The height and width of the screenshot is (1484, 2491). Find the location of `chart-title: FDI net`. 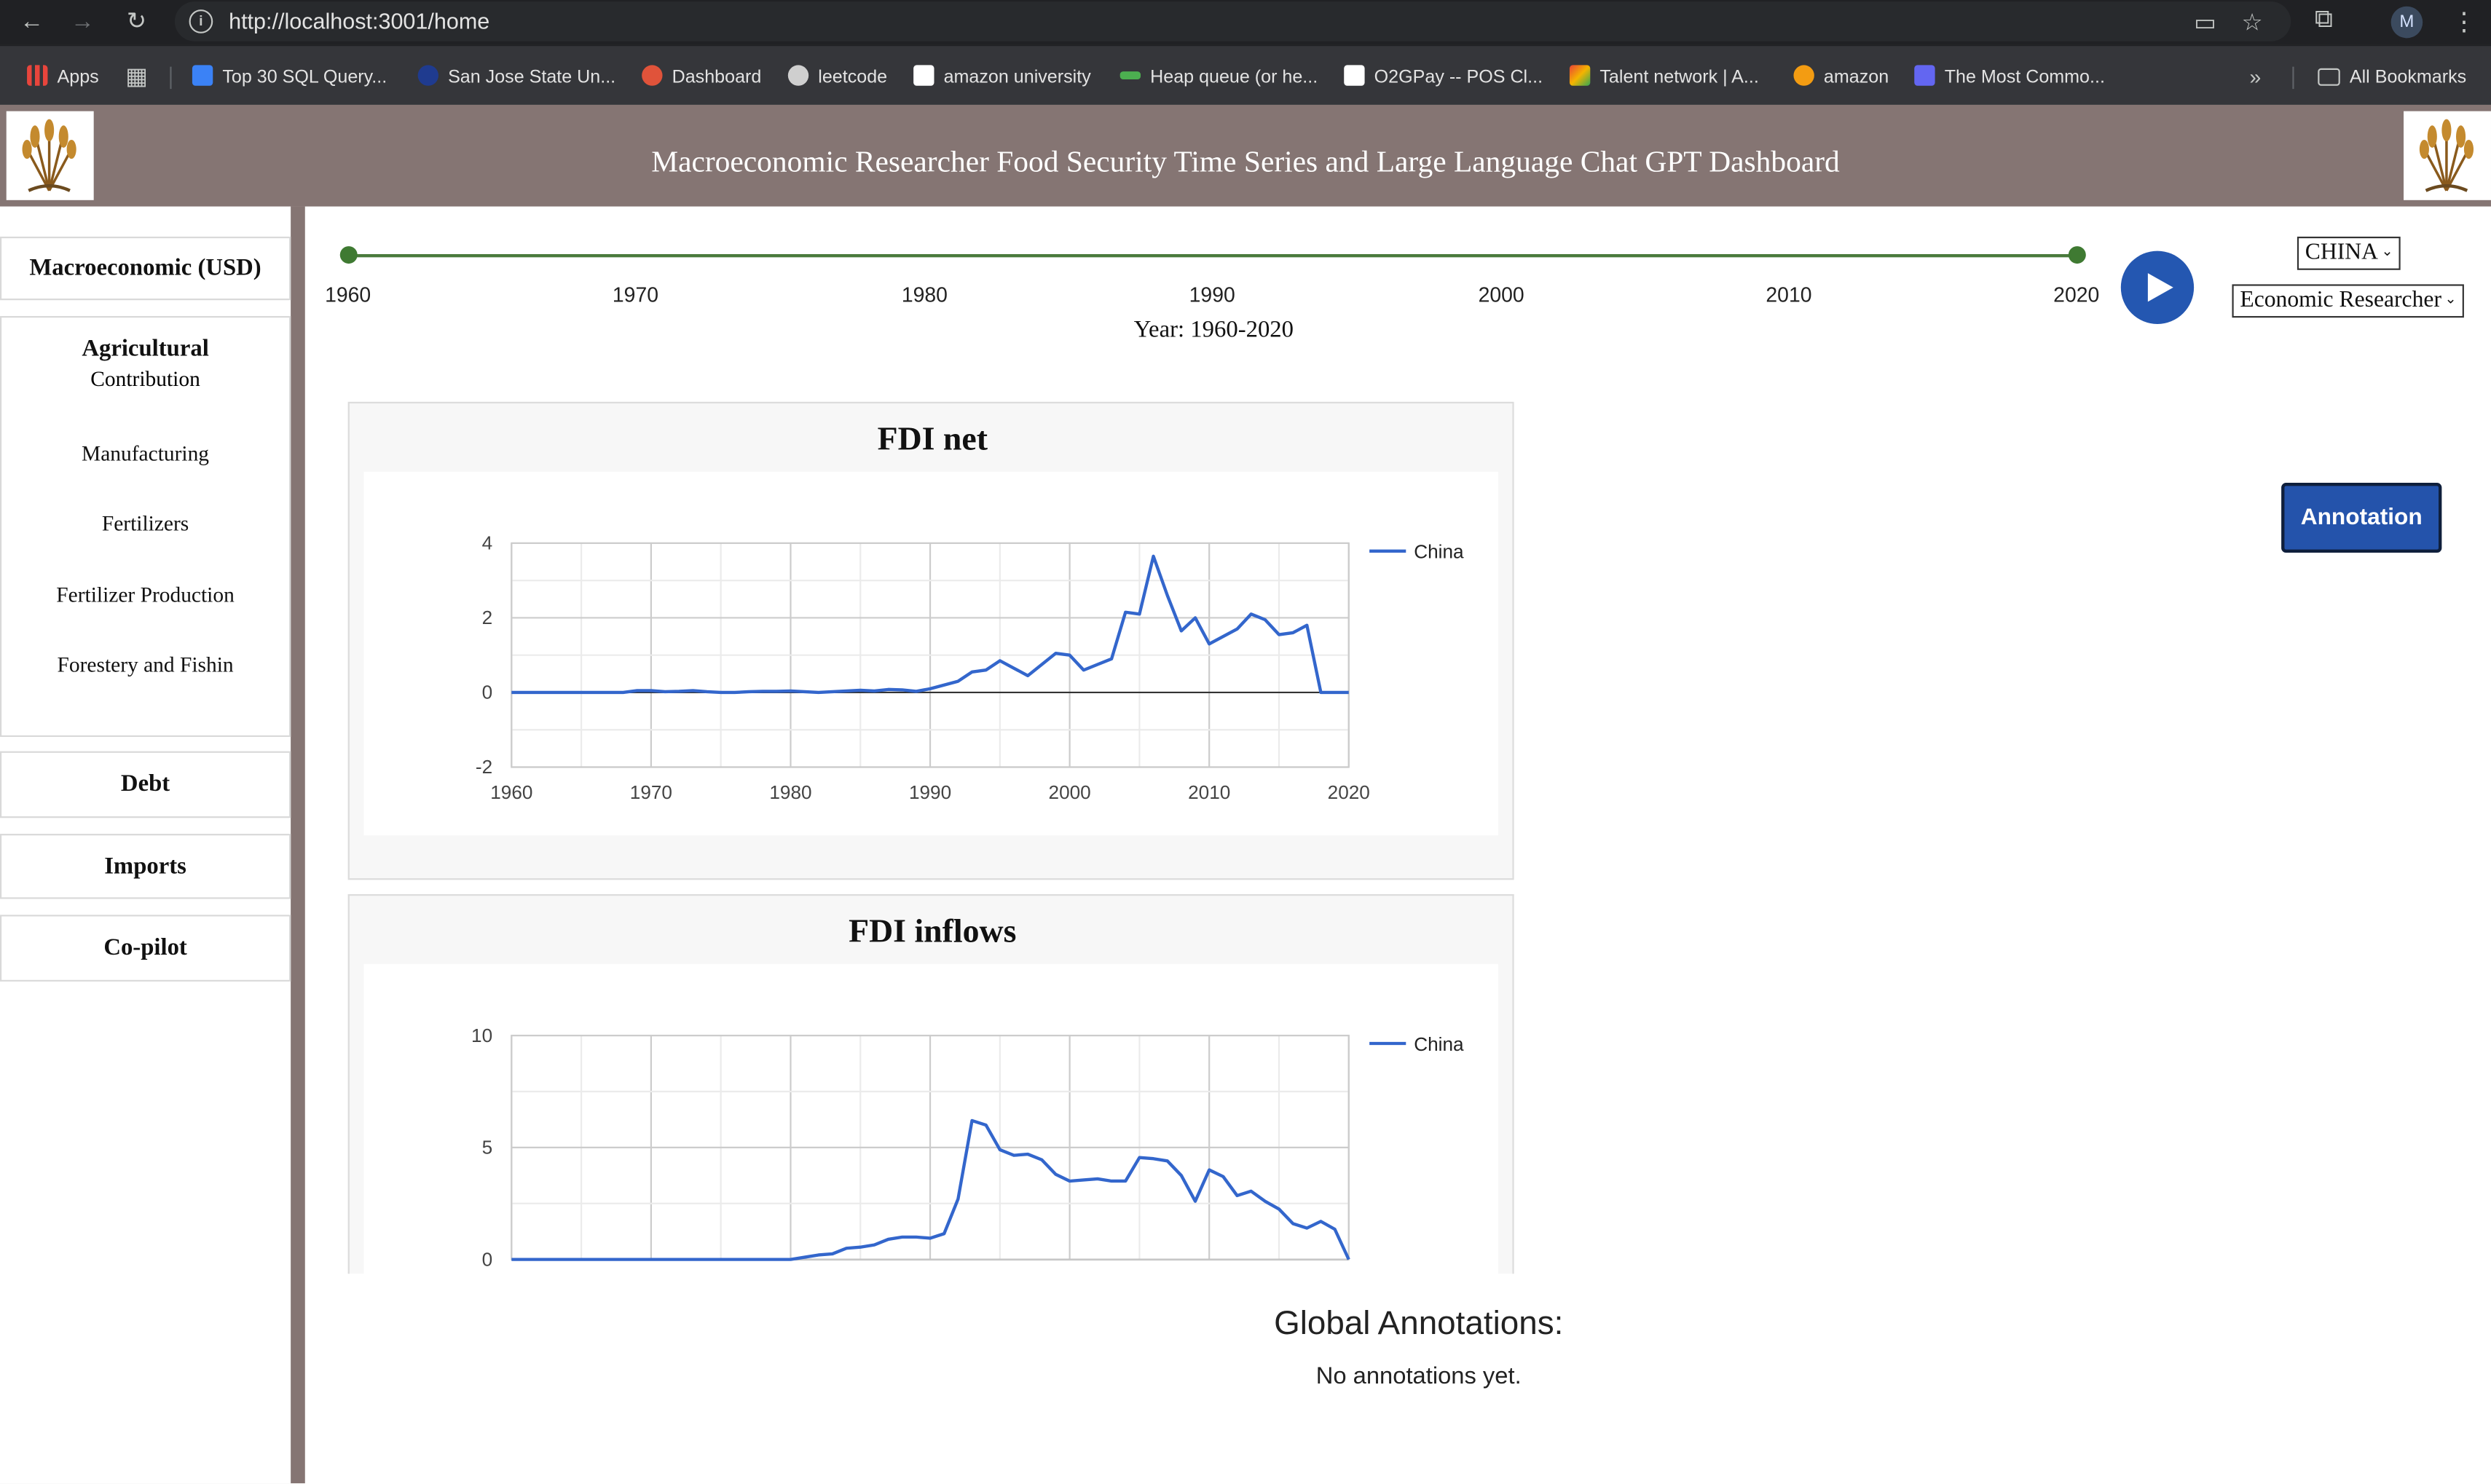

chart-title: FDI net is located at coordinates (932, 438).